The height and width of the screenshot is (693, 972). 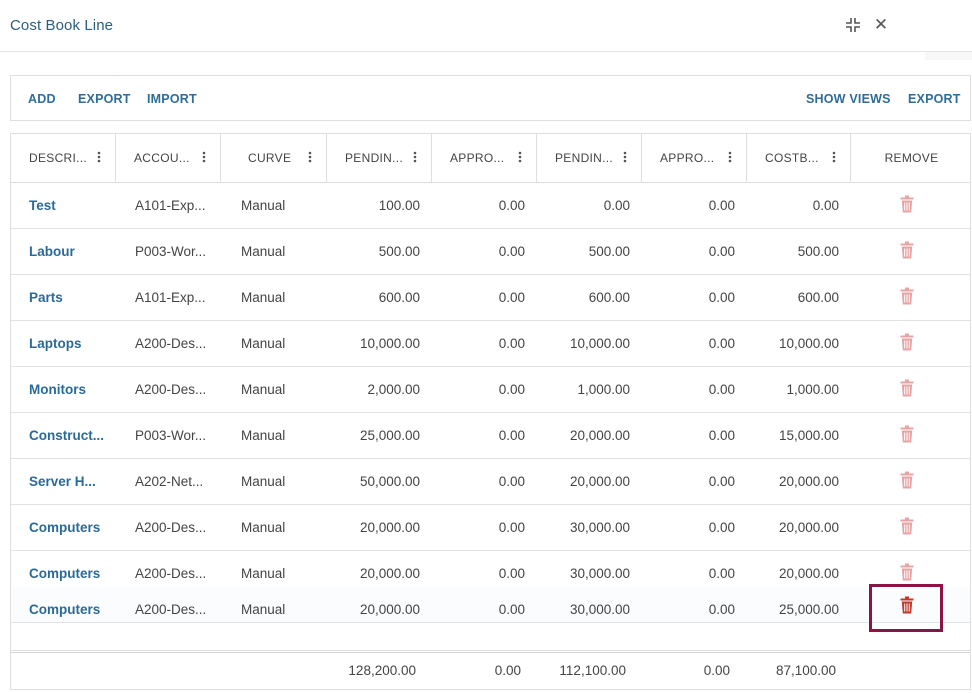 I want to click on row-amount-5: 0.00, so click(x=825, y=205).